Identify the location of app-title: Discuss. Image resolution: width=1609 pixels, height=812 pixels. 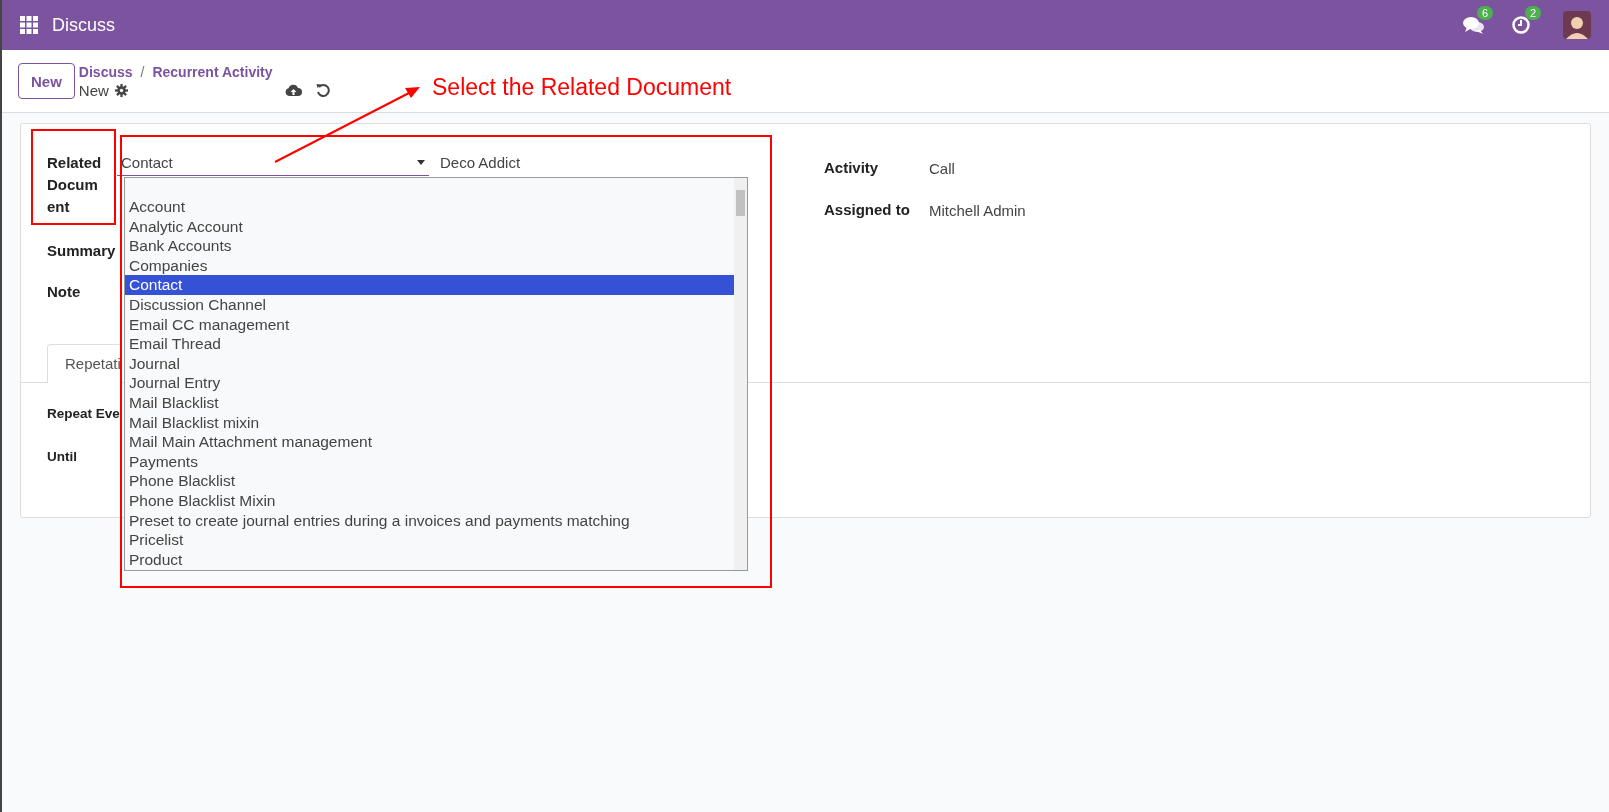
(83, 25).